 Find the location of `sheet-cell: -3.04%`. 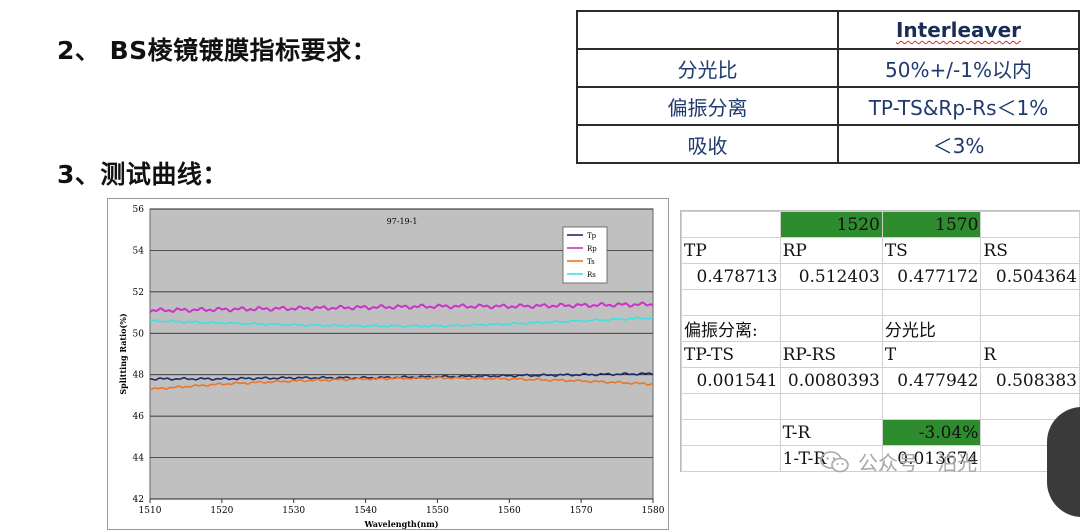

sheet-cell: -3.04% is located at coordinates (931, 432).